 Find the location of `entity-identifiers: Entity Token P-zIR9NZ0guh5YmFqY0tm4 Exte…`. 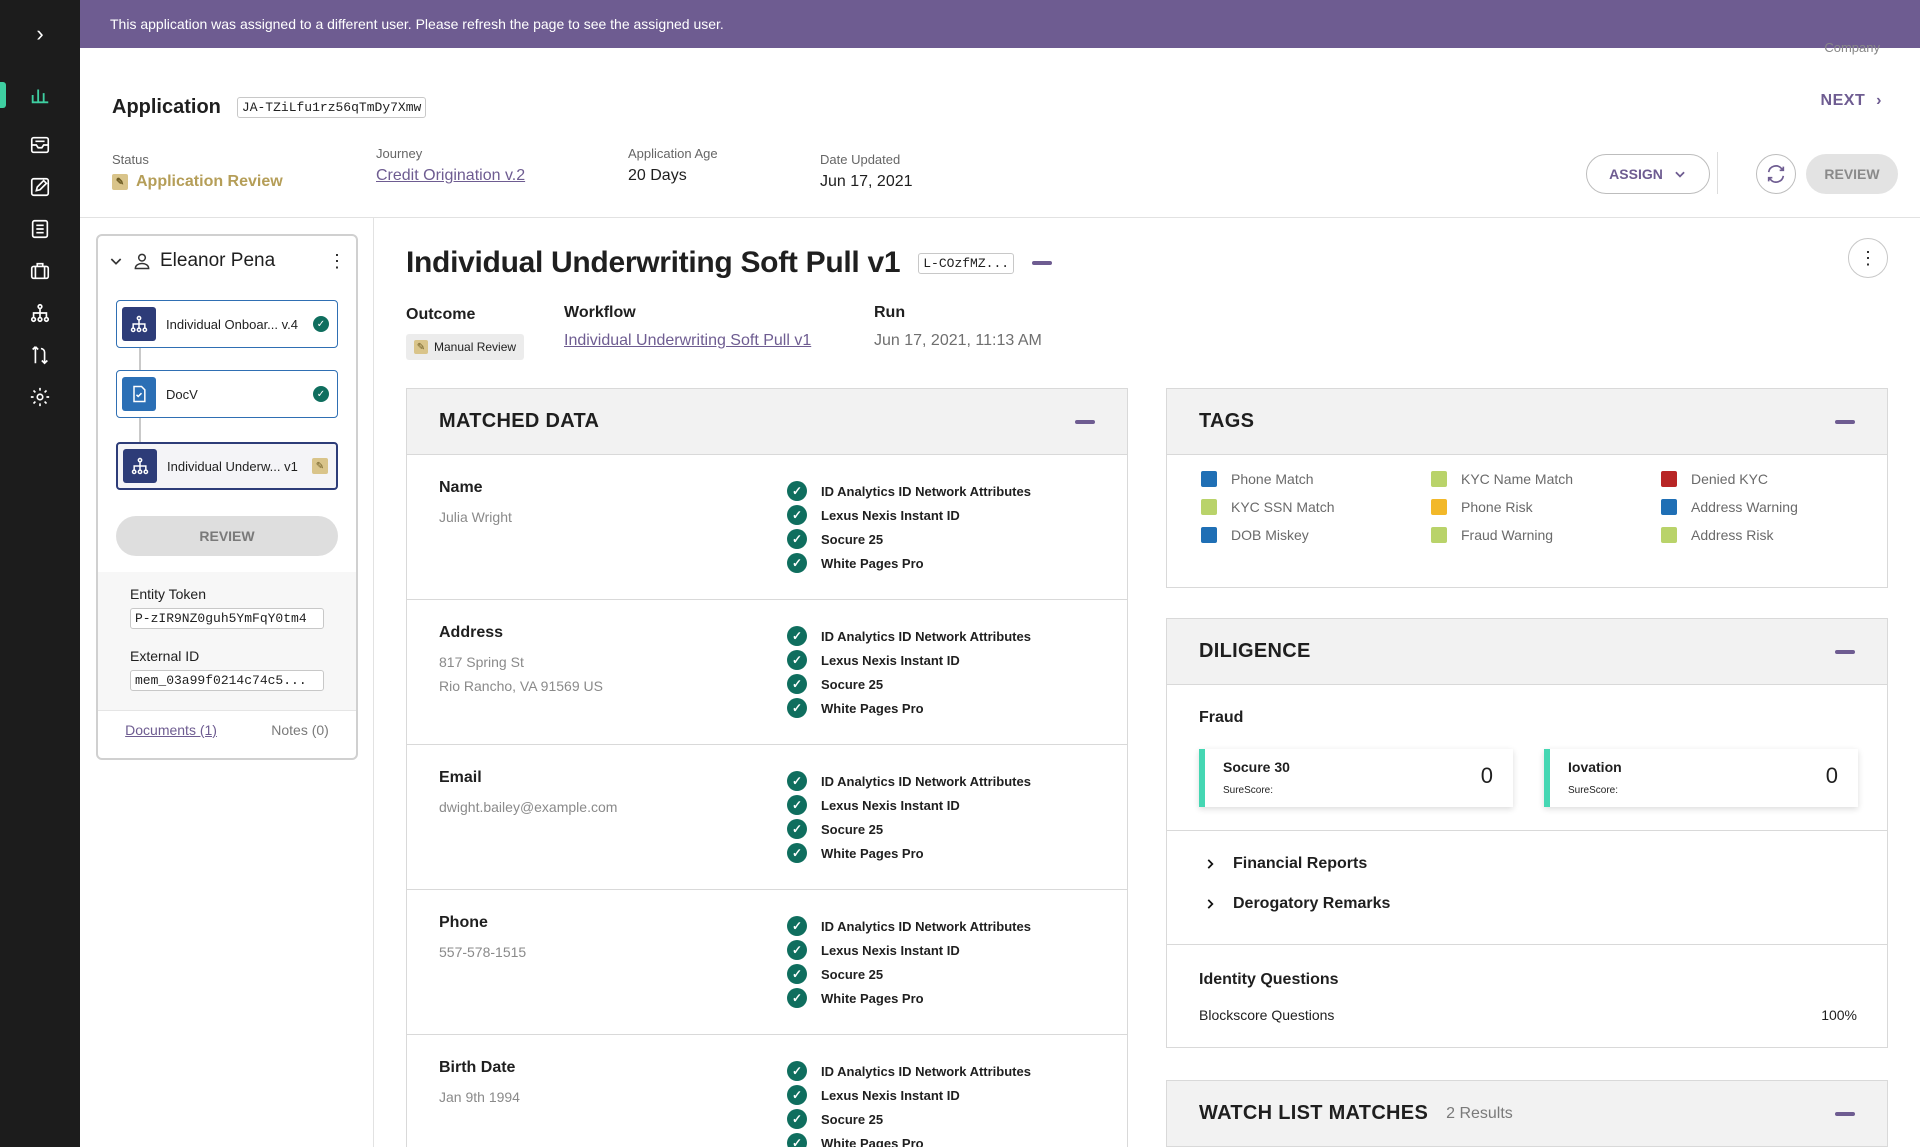

entity-identifiers: Entity Token P-zIR9NZ0guh5YmFqY0tm4 Exte… is located at coordinates (227, 641).